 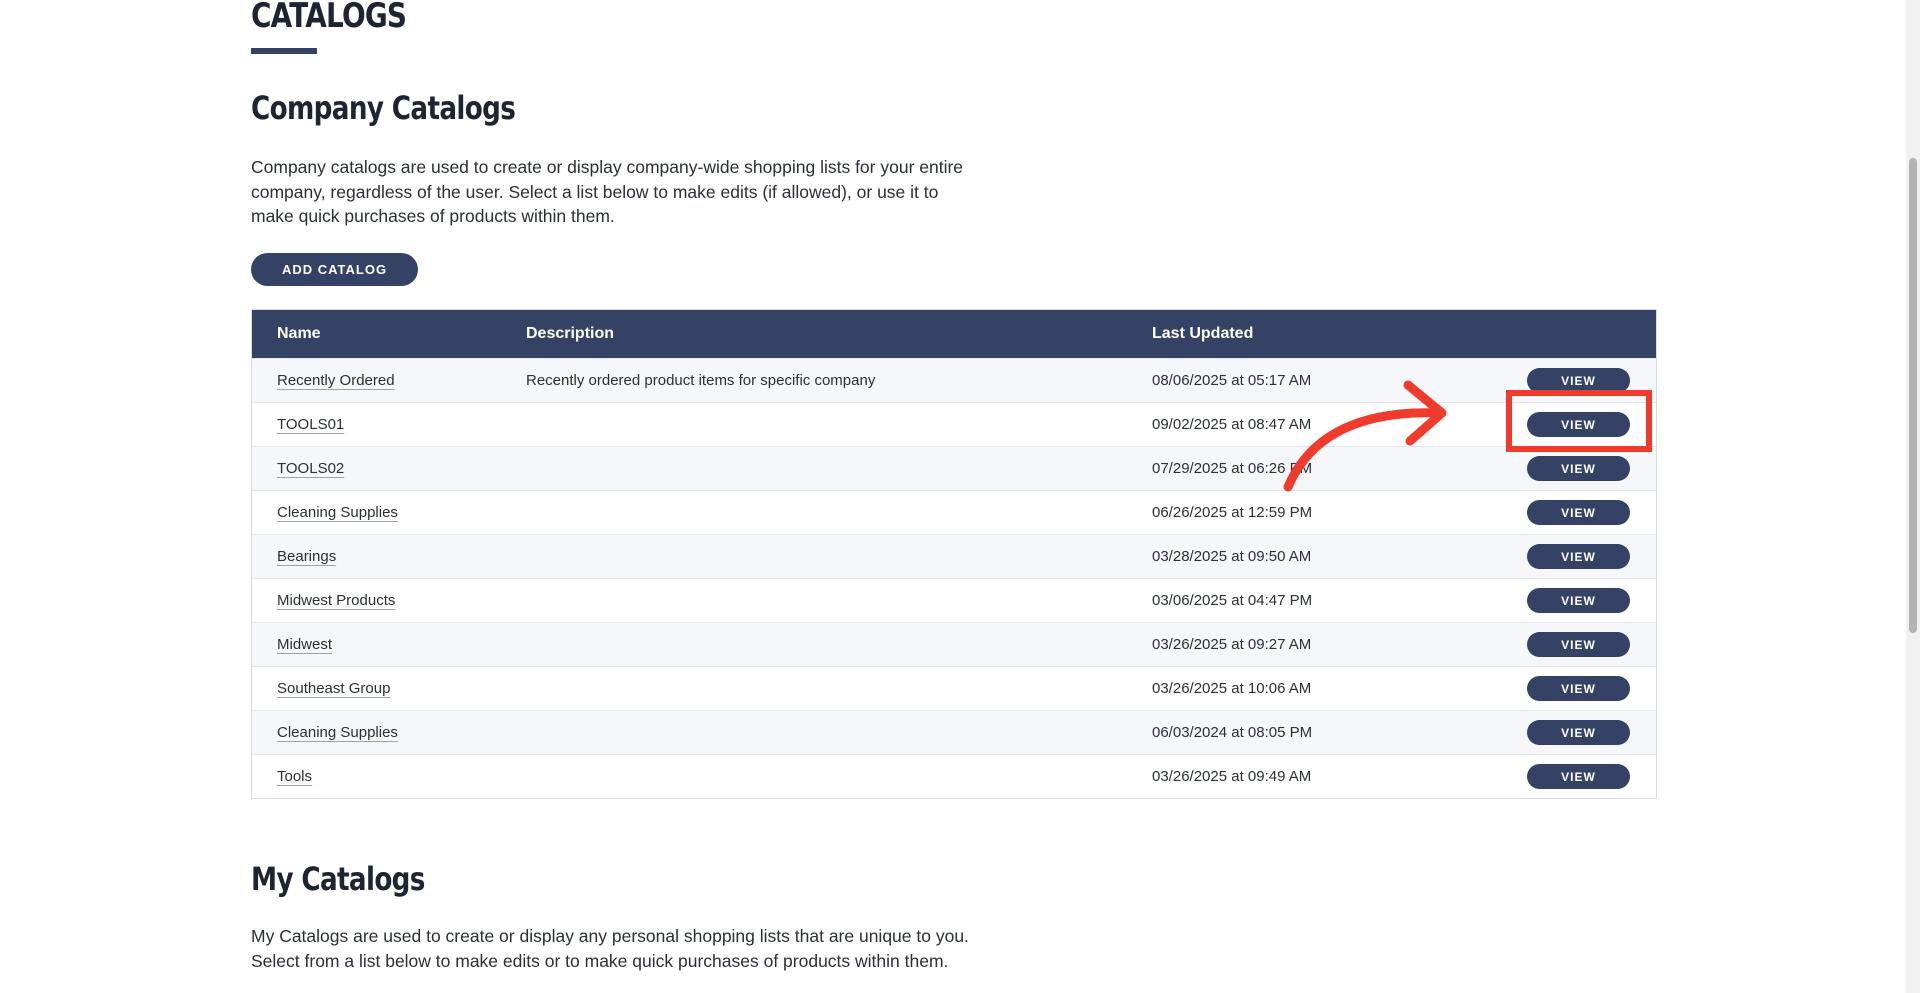 What do you see at coordinates (1232, 380) in the screenshot?
I see `catalog-last-updated-cell: 08/06/2025 at 05:17 AM` at bounding box center [1232, 380].